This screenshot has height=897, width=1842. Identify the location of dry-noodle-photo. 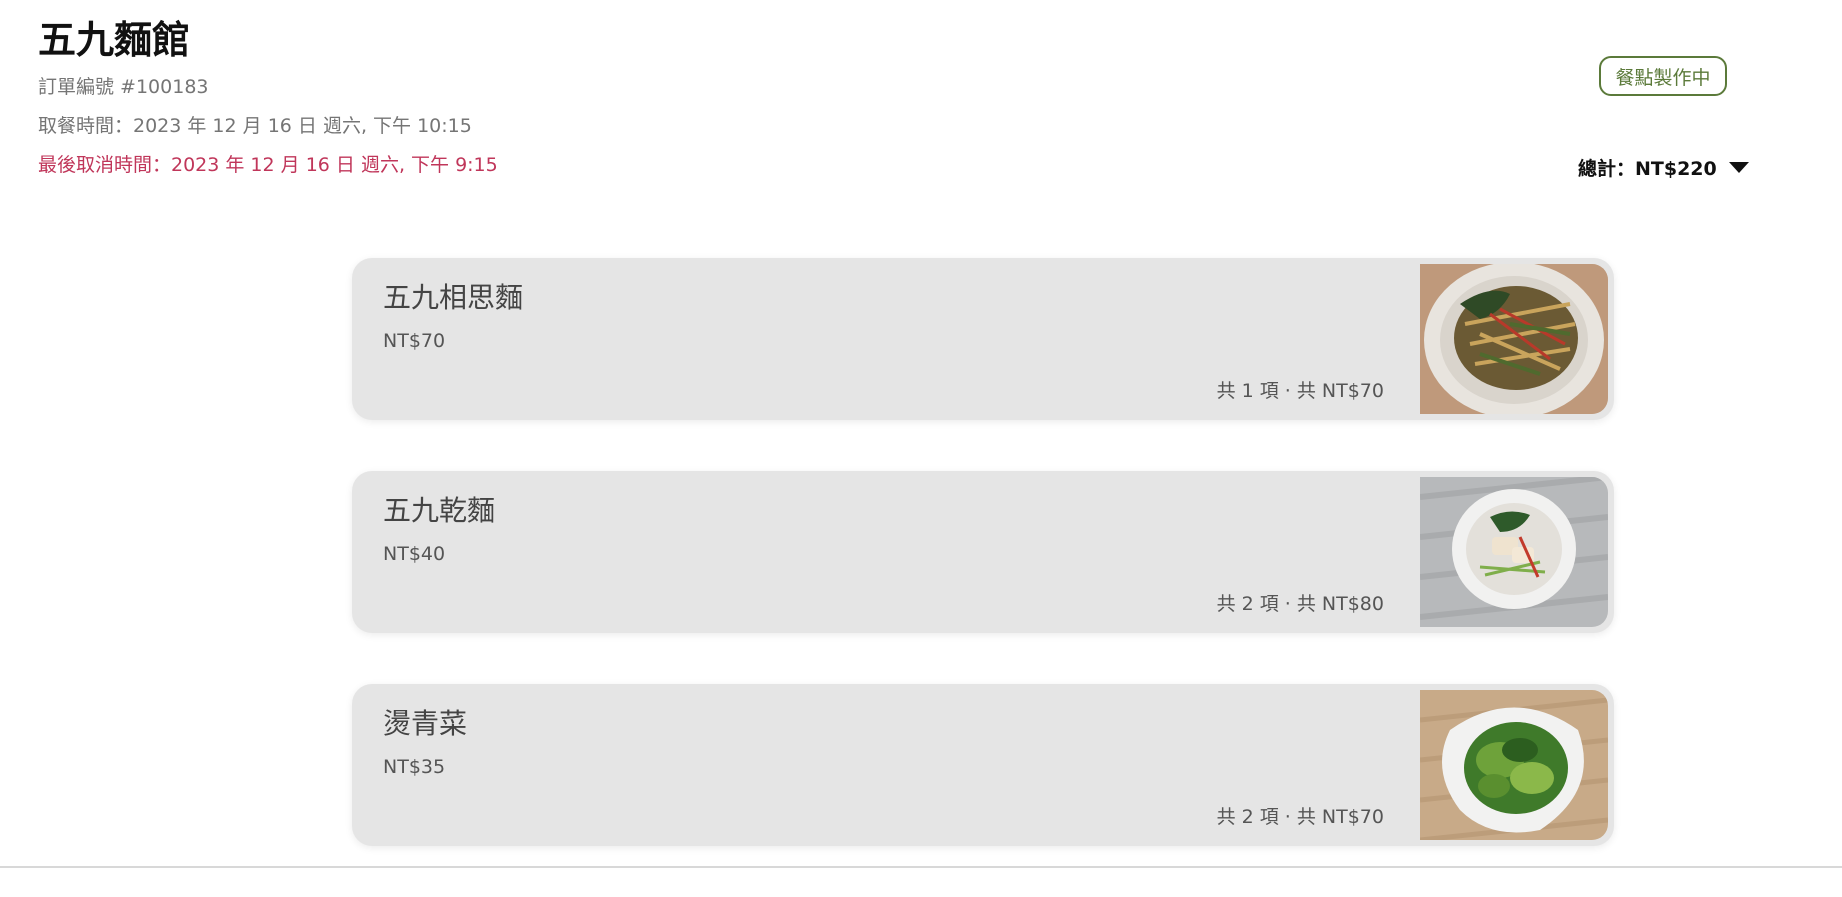
(1514, 552).